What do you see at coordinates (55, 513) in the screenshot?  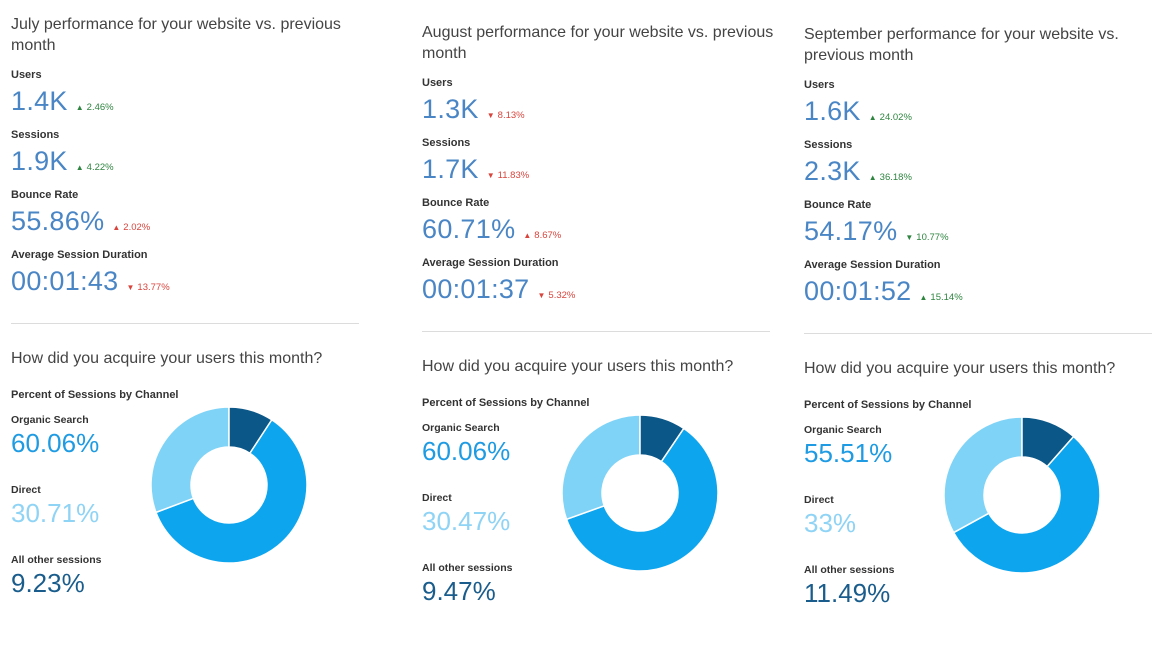 I see `channel-value-direct: 30.71%` at bounding box center [55, 513].